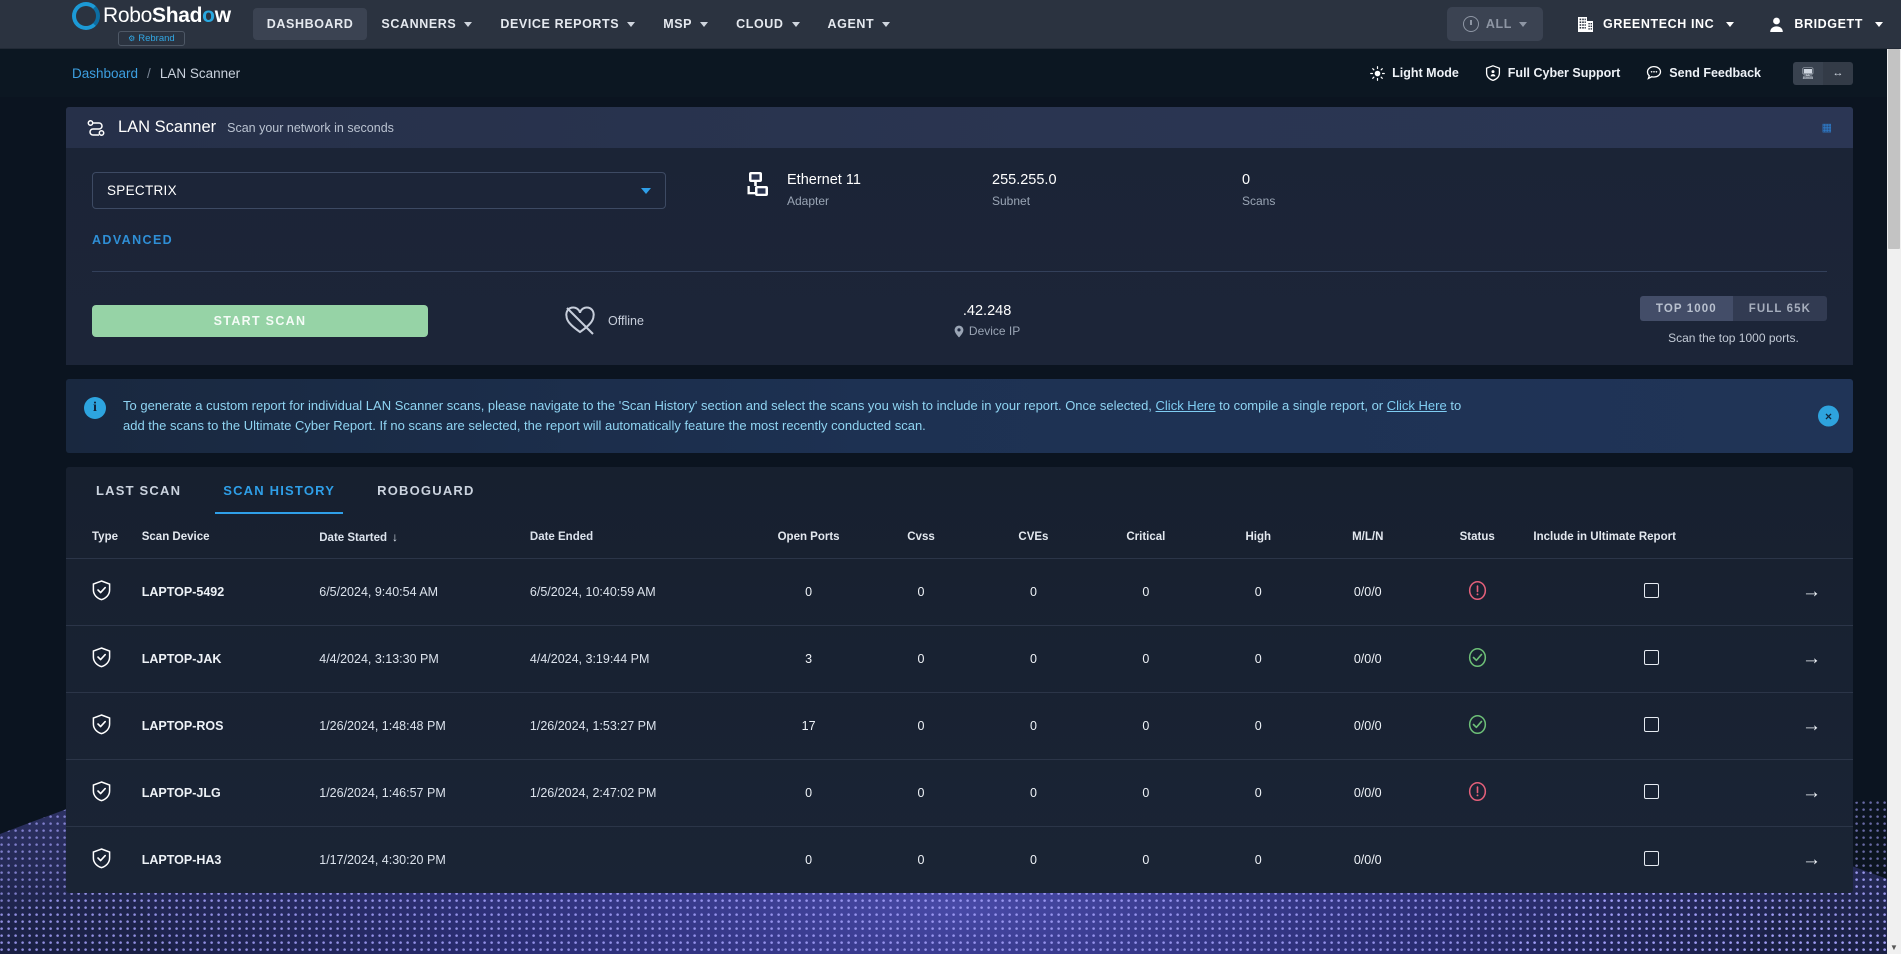  I want to click on cell-scan-device: LAPTOP-HA3, so click(230, 859).